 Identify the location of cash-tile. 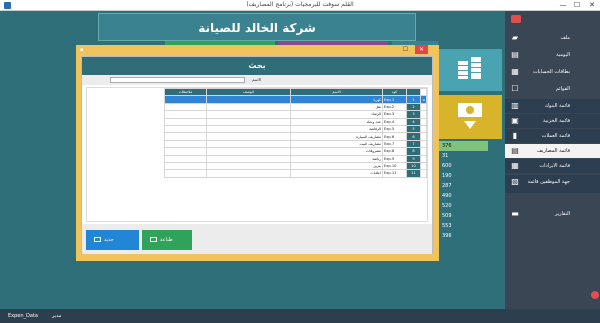
(470, 117).